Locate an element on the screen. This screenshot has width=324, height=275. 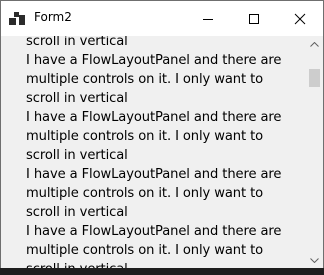
title-bar: Form2 is located at coordinates (162, 18).